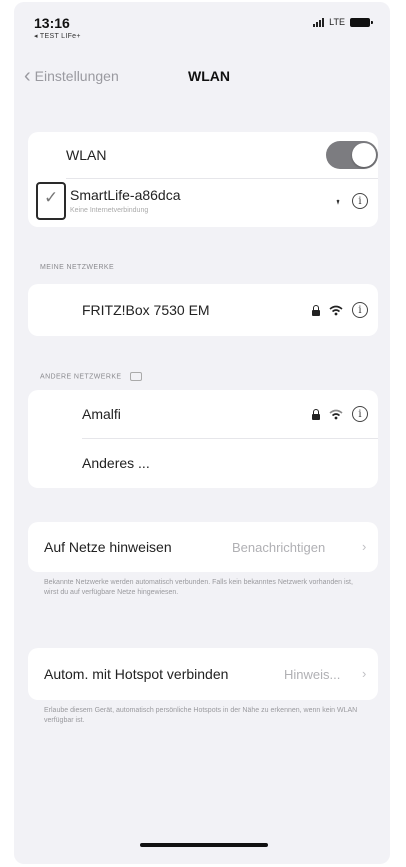 This screenshot has height=867, width=406. I want to click on network-name: FRITZ!Box 7530 EM, so click(146, 310).